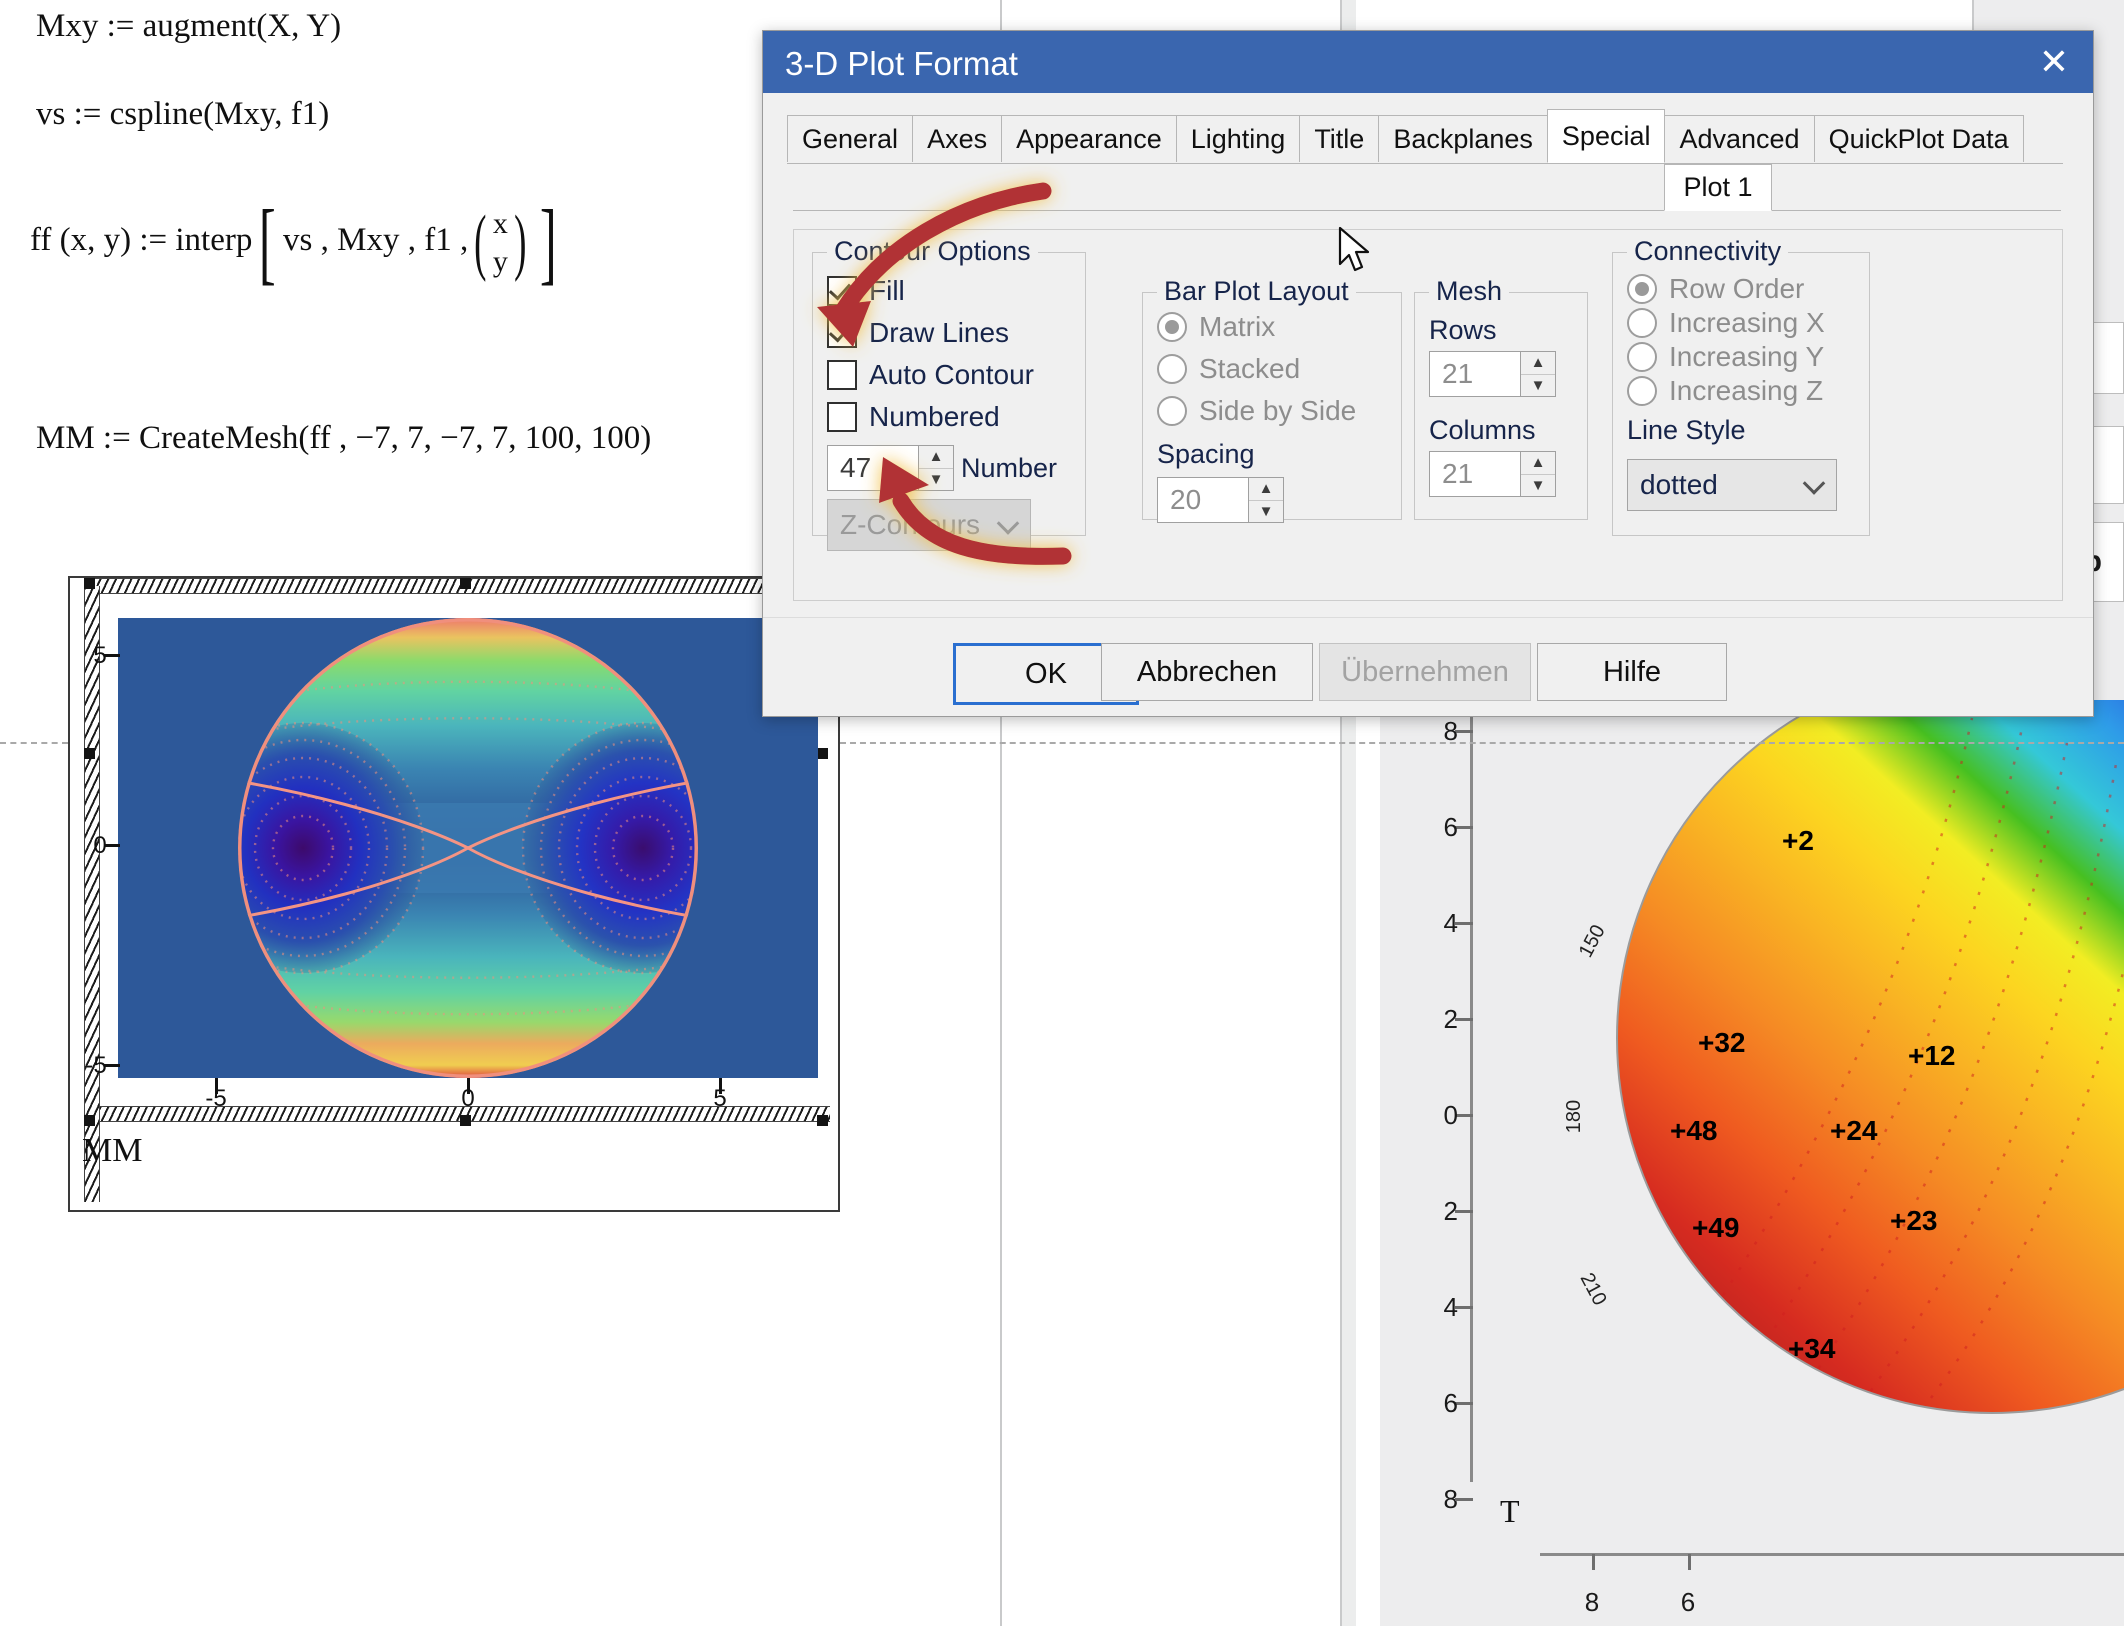 The height and width of the screenshot is (1626, 2124). What do you see at coordinates (465, 583) in the screenshot?
I see `resize-handle-top-center` at bounding box center [465, 583].